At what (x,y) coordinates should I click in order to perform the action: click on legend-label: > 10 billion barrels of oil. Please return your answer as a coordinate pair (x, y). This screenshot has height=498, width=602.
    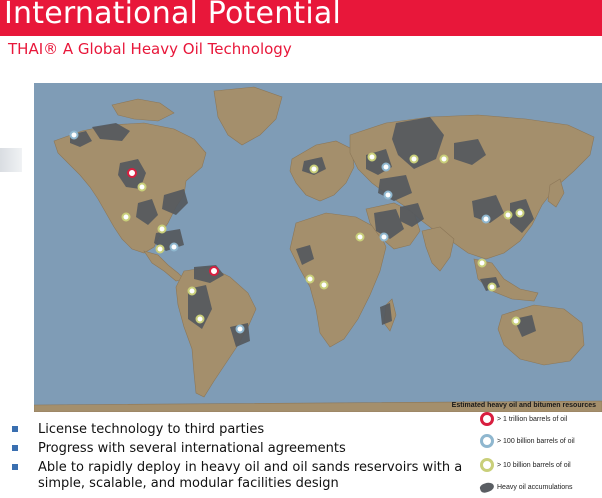
    Looking at the image, I should click on (534, 465).